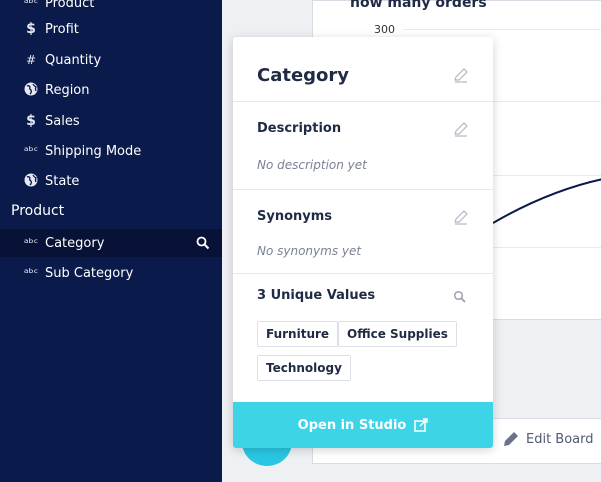  Describe the element at coordinates (303, 75) in the screenshot. I see `popover-title: Category` at that location.